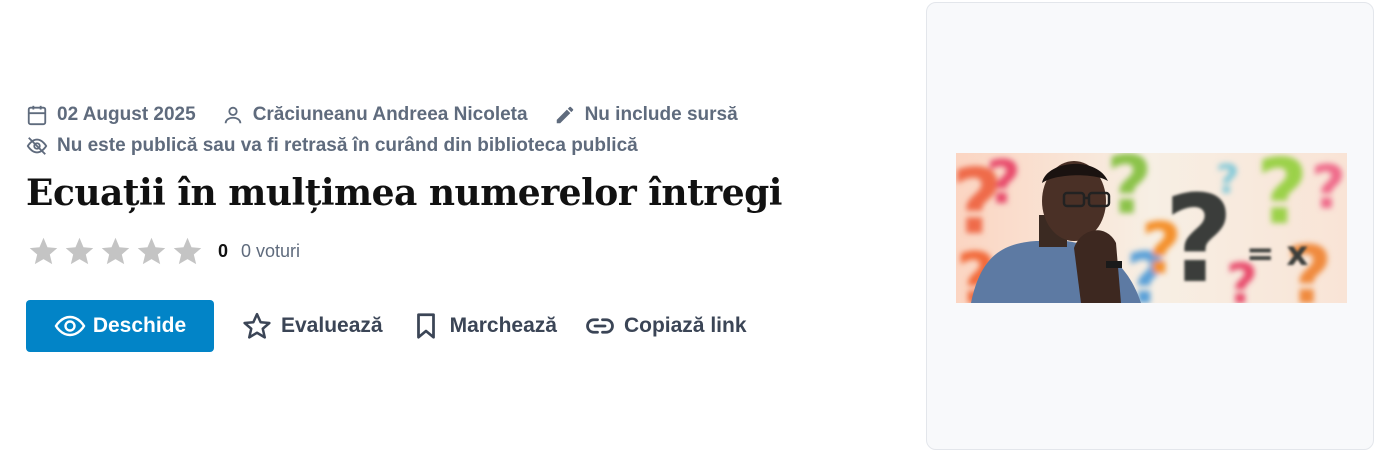 The width and height of the screenshot is (1389, 459). I want to click on rate-button-label: Evaluează, so click(332, 325).